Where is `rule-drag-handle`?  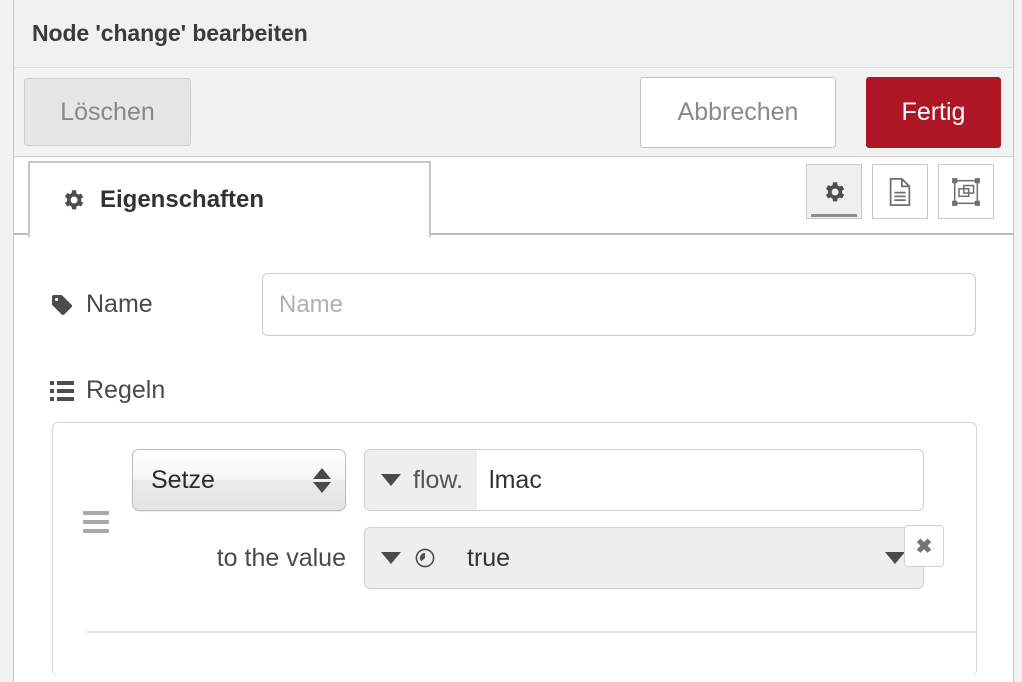
rule-drag-handle is located at coordinates (96, 522).